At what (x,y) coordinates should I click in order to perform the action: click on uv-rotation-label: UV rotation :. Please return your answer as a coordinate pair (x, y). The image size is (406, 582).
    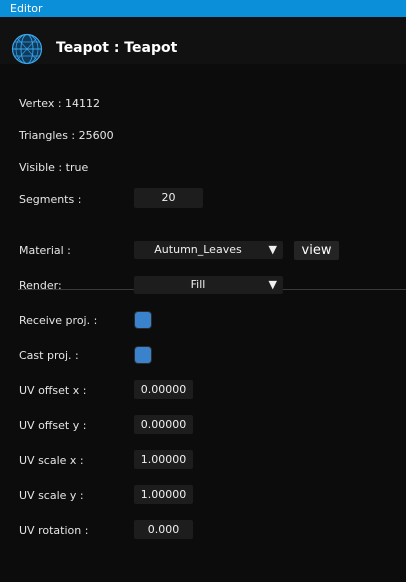
    Looking at the image, I should click on (54, 530).